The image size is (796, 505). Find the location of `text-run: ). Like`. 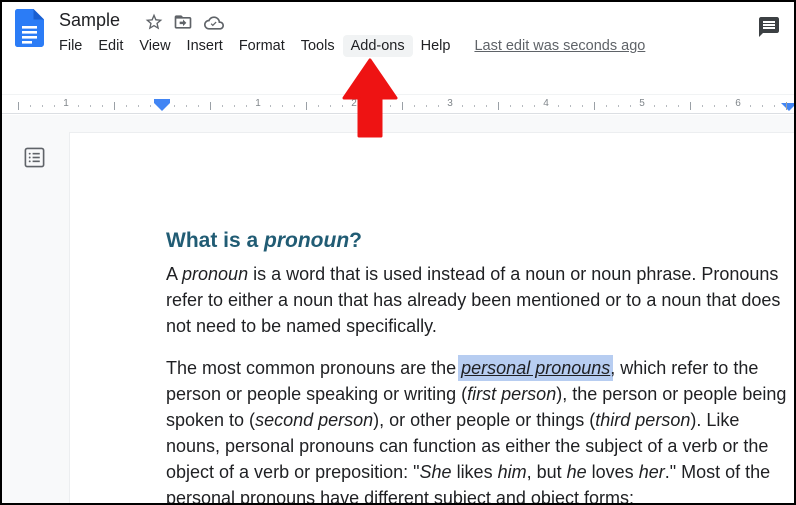

text-run: ). Like is located at coordinates (715, 420).